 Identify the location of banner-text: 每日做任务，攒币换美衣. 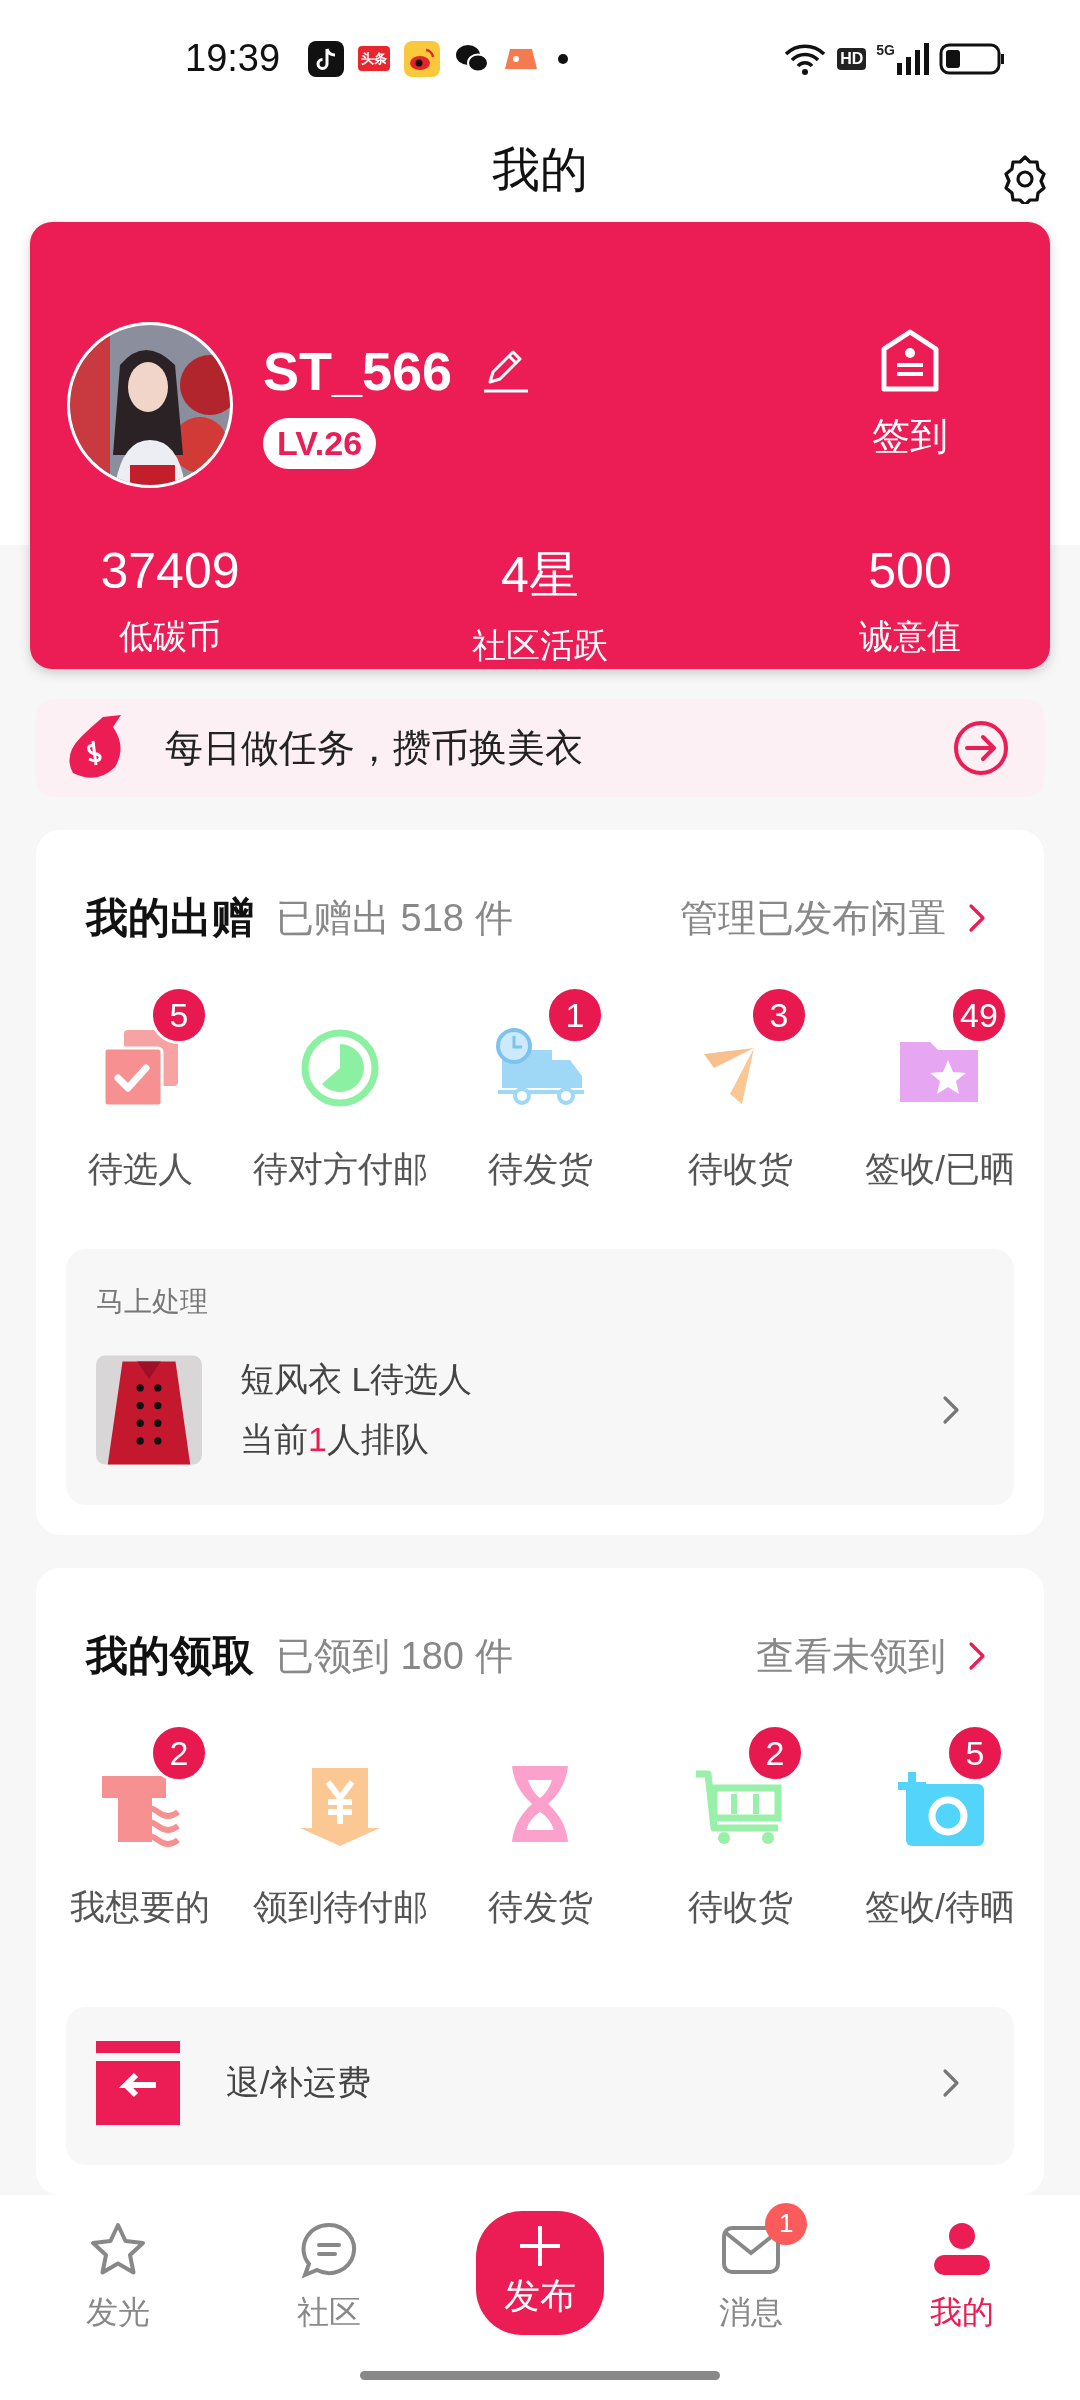
(374, 748).